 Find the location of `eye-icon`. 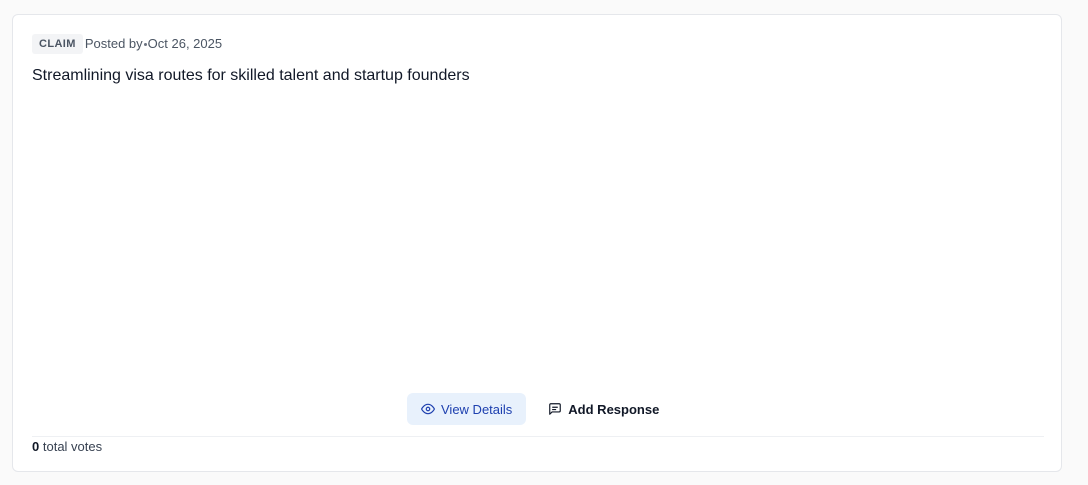

eye-icon is located at coordinates (428, 409).